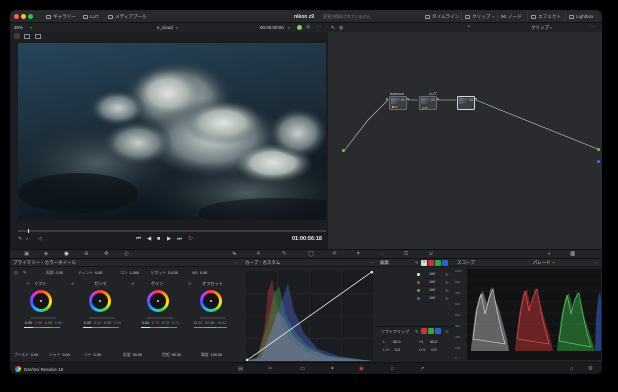 Image resolution: width=618 pixels, height=392 pixels. Describe the element at coordinates (61, 16) in the screenshot. I see `gallery-button: ギャラリー` at that location.